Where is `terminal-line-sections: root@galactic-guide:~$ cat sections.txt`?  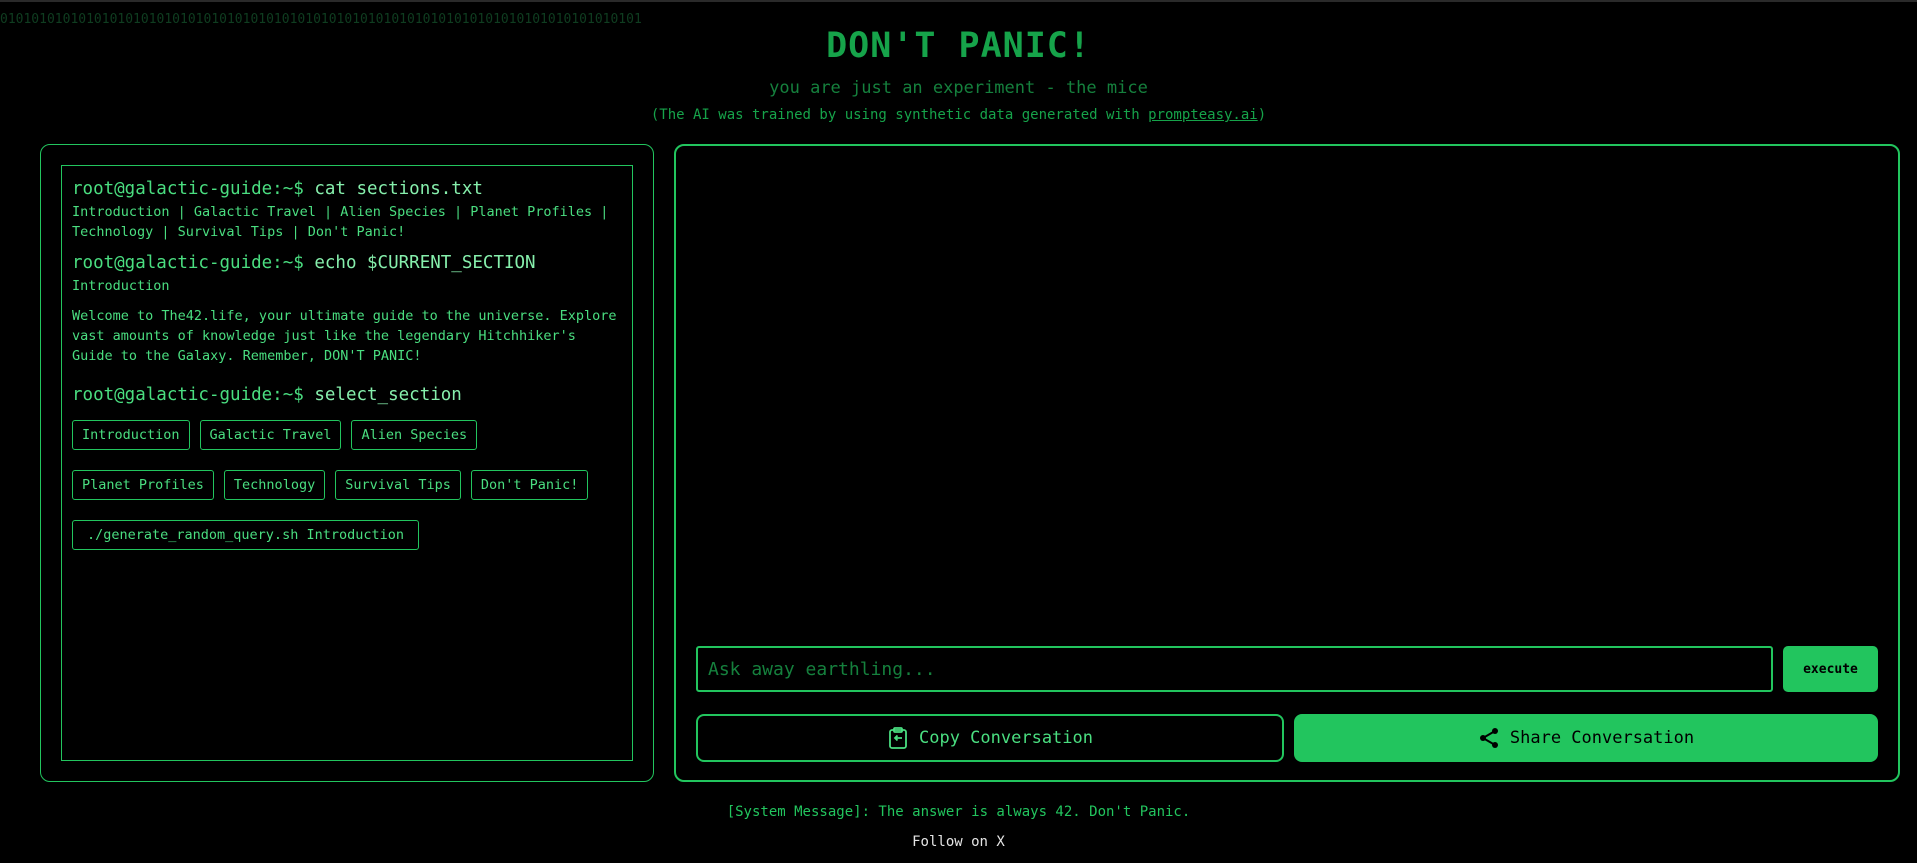 terminal-line-sections: root@galactic-guide:~$ cat sections.txt is located at coordinates (347, 189).